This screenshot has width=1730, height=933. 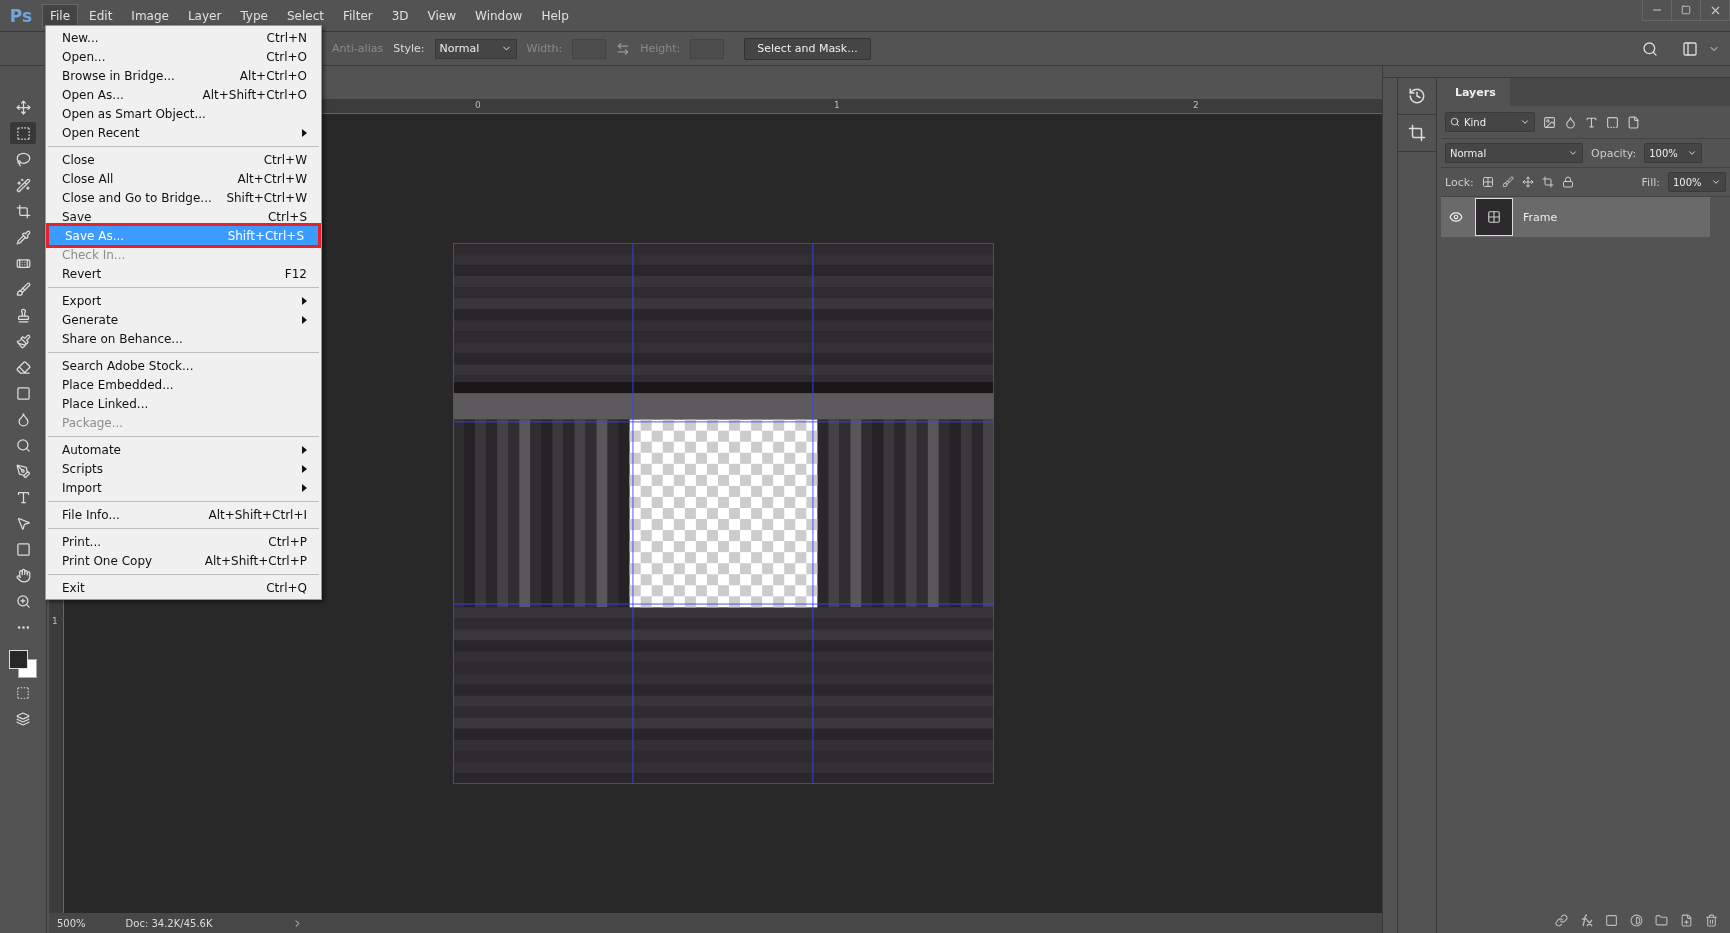 What do you see at coordinates (183, 449) in the screenshot?
I see `menu-item: Automate` at bounding box center [183, 449].